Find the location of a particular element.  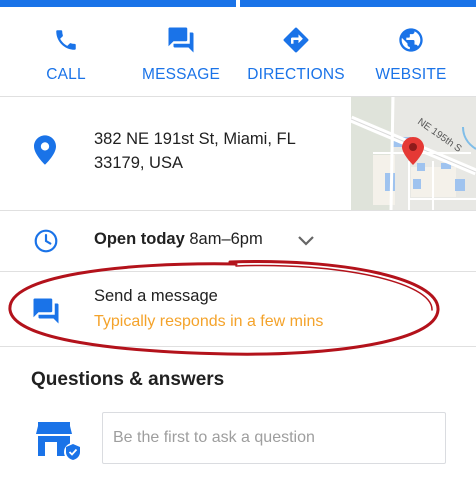

directions-button: DIRECTIONS is located at coordinates (296, 52).